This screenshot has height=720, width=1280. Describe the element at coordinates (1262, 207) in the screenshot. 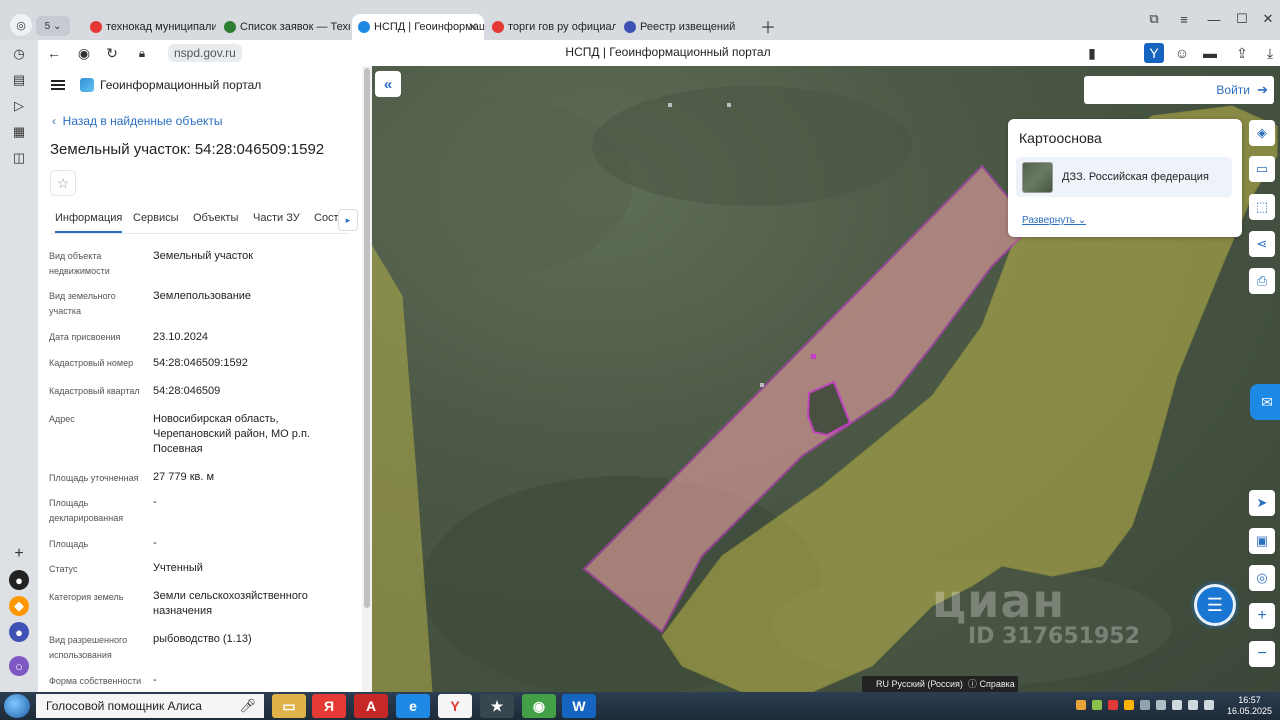

I see `select-area-icon: ⬚` at that location.